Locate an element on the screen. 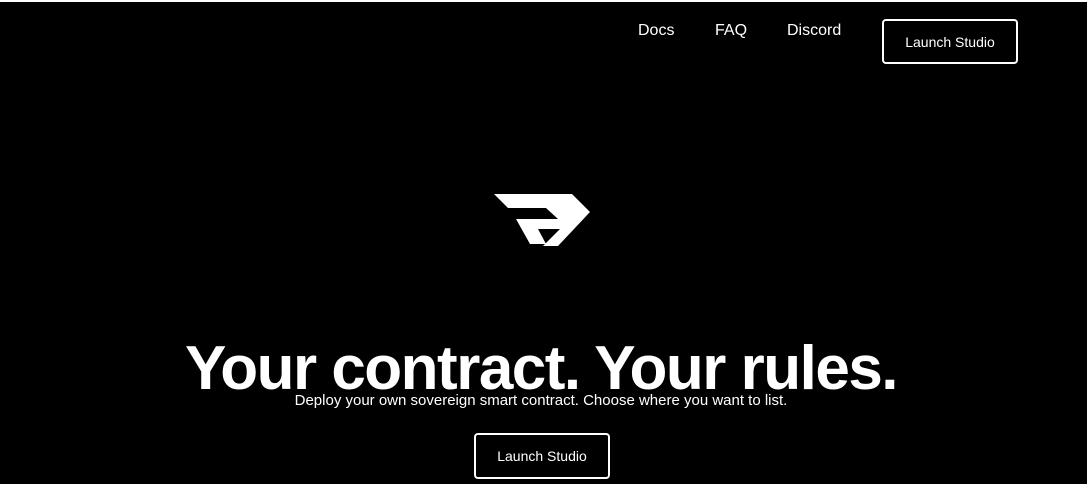 The width and height of the screenshot is (1090, 484). nav-link-docs: Docs is located at coordinates (656, 31).